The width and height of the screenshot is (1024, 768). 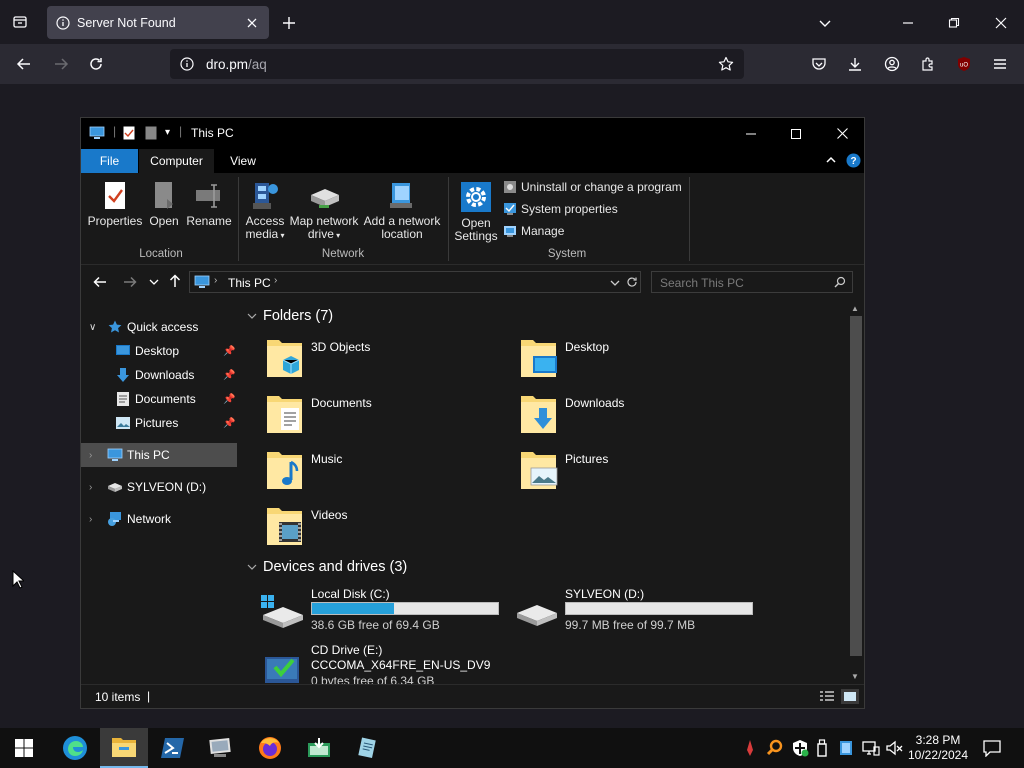 What do you see at coordinates (938, 748) in the screenshot?
I see `taskbar-clock: 3:28 PM 10/22/2024` at bounding box center [938, 748].